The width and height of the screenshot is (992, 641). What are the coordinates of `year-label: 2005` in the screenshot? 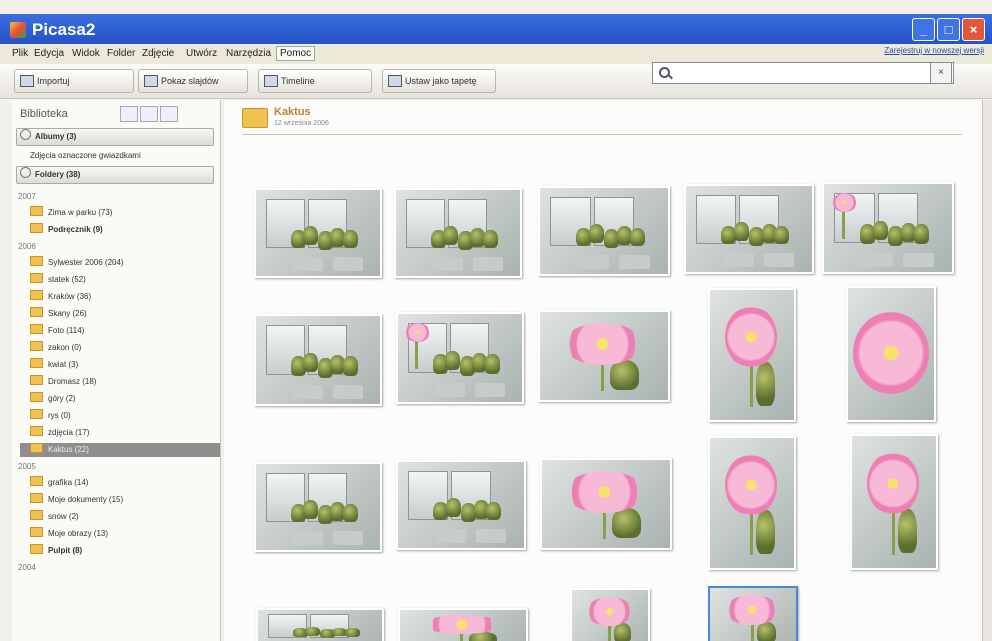 It's located at (27, 466).